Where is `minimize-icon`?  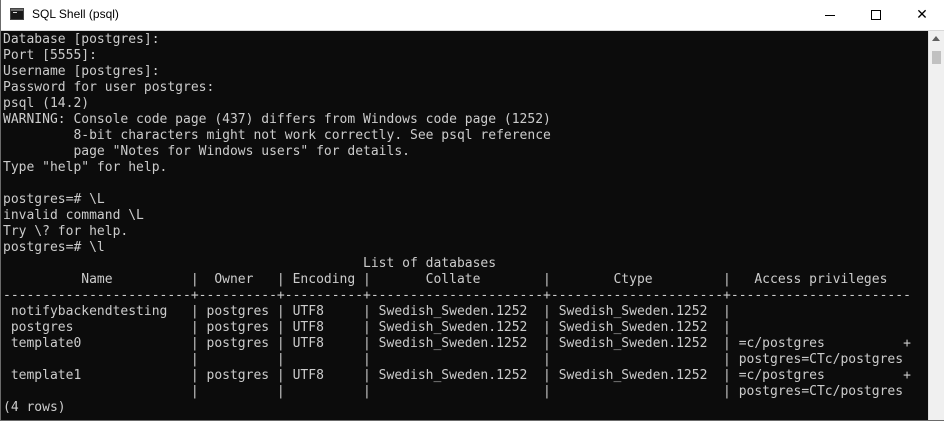
minimize-icon is located at coordinates (830, 15).